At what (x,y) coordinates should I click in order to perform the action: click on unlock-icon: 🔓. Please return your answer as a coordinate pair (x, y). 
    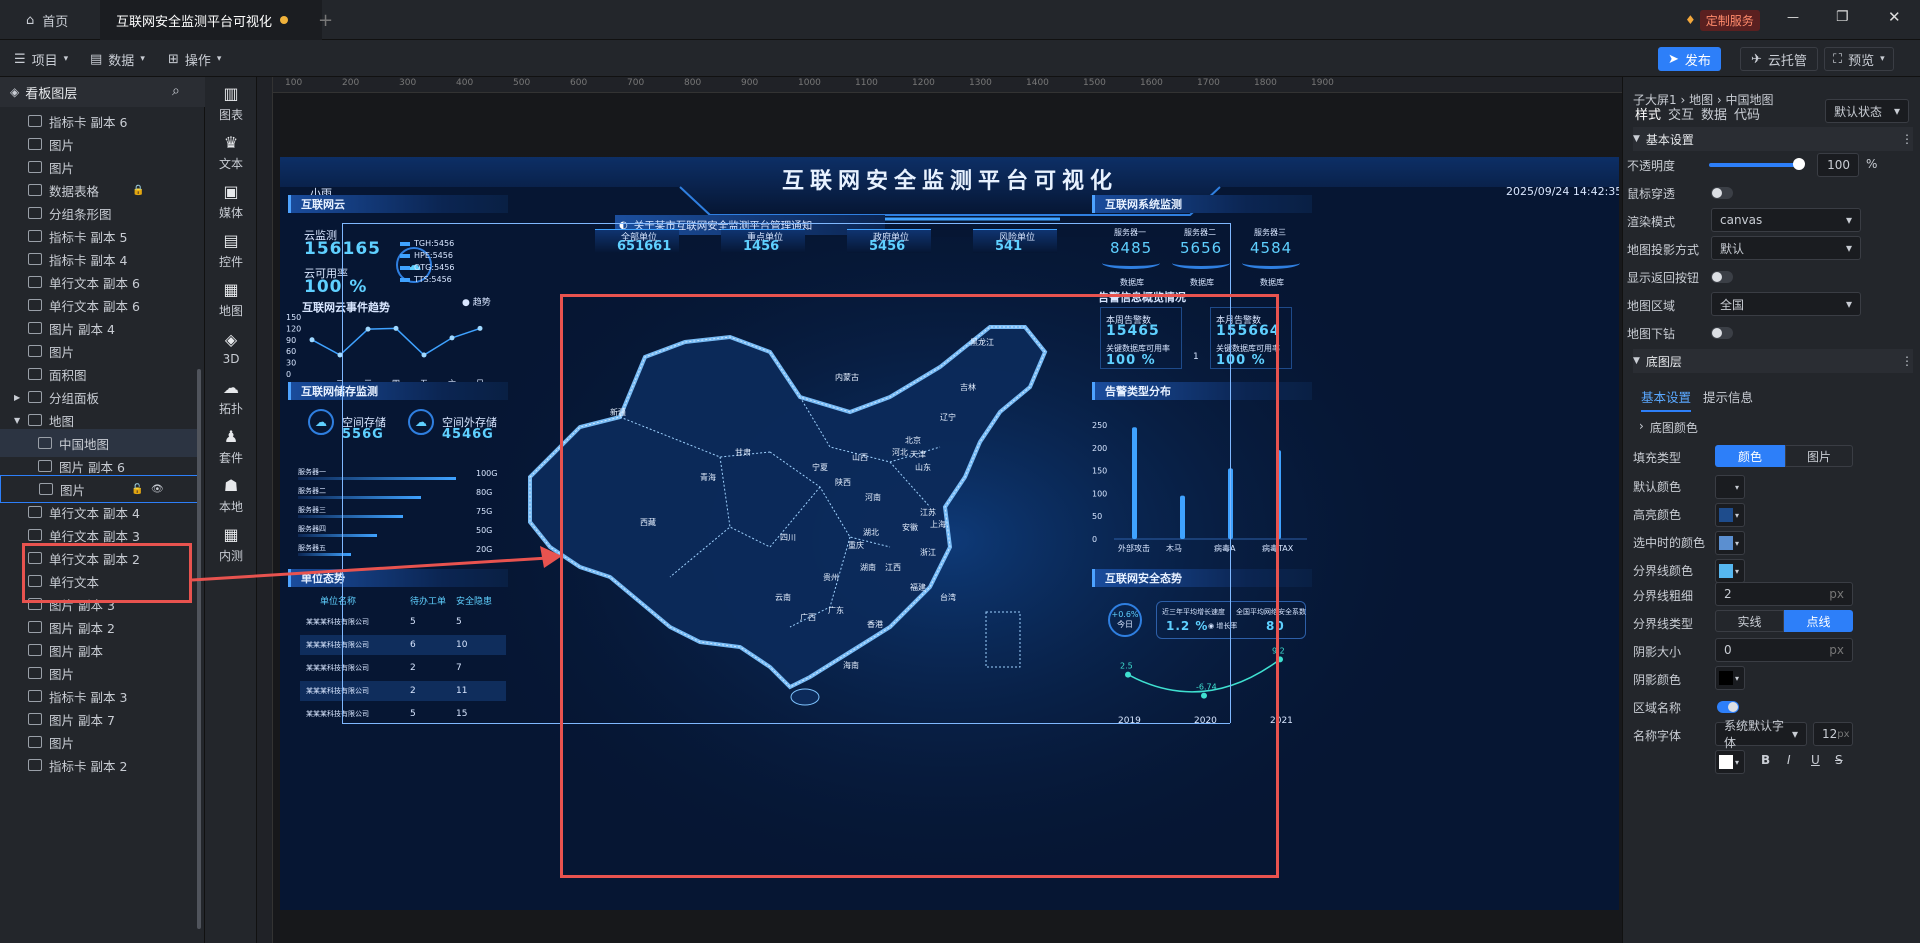
    Looking at the image, I should click on (137, 489).